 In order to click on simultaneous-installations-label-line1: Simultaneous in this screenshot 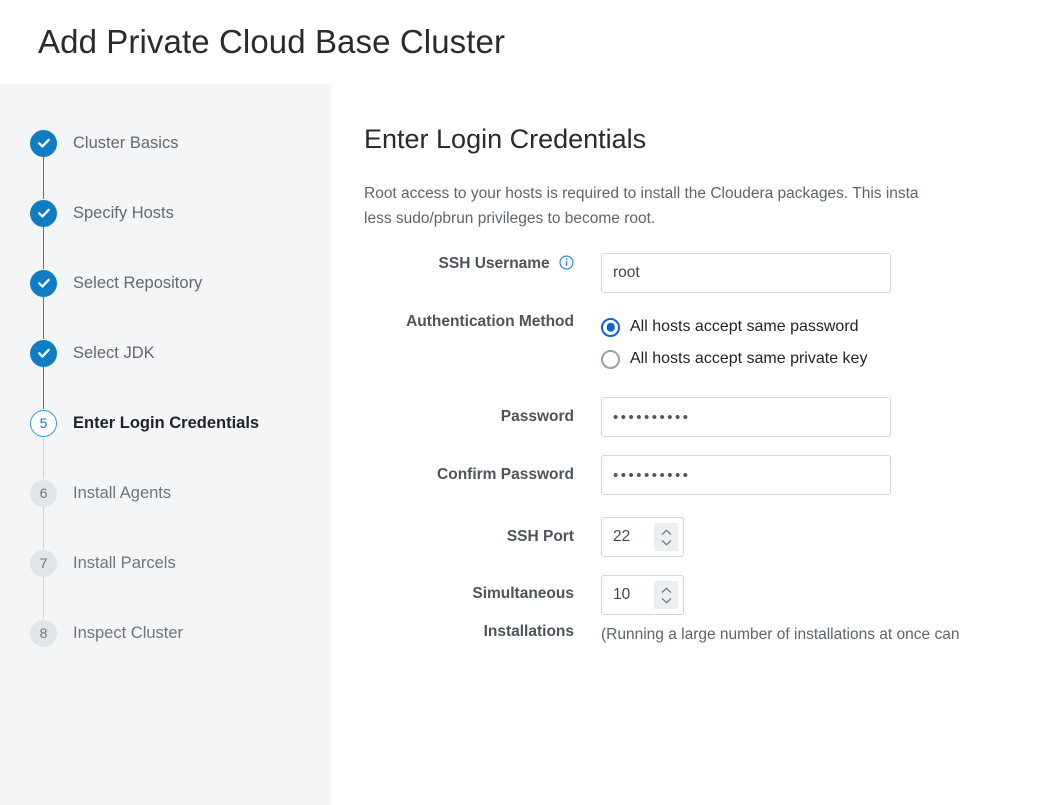, I will do `click(523, 593)`.